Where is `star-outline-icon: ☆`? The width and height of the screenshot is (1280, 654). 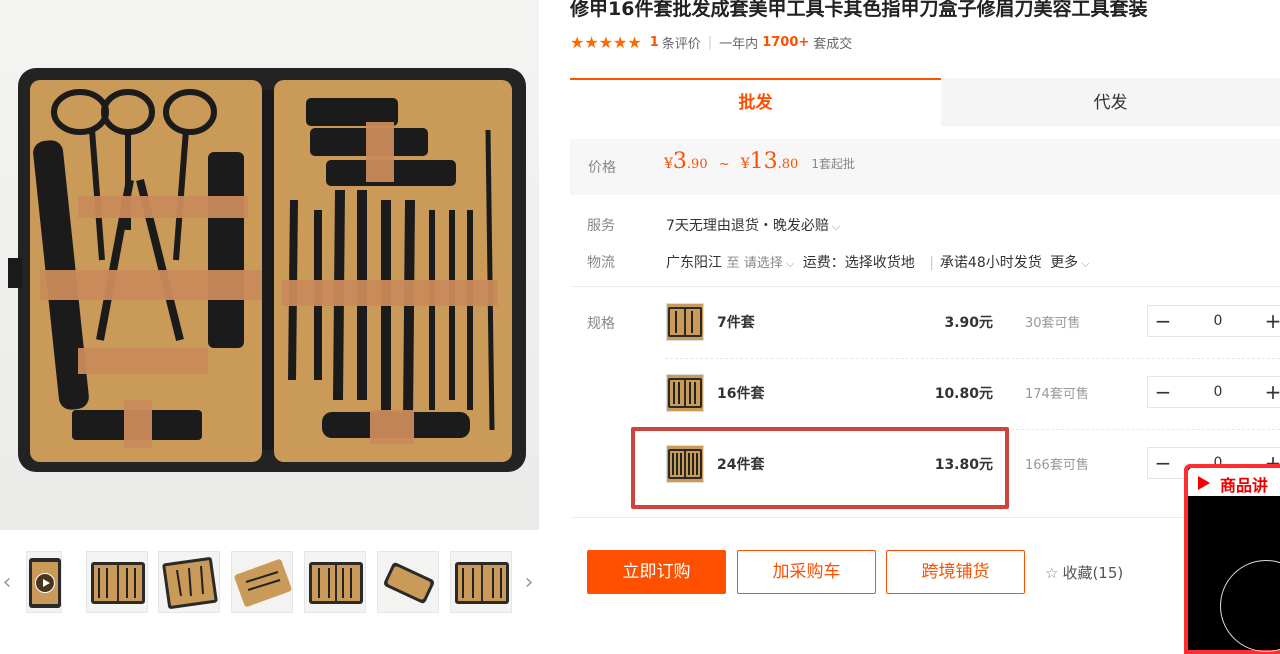 star-outline-icon: ☆ is located at coordinates (1052, 573).